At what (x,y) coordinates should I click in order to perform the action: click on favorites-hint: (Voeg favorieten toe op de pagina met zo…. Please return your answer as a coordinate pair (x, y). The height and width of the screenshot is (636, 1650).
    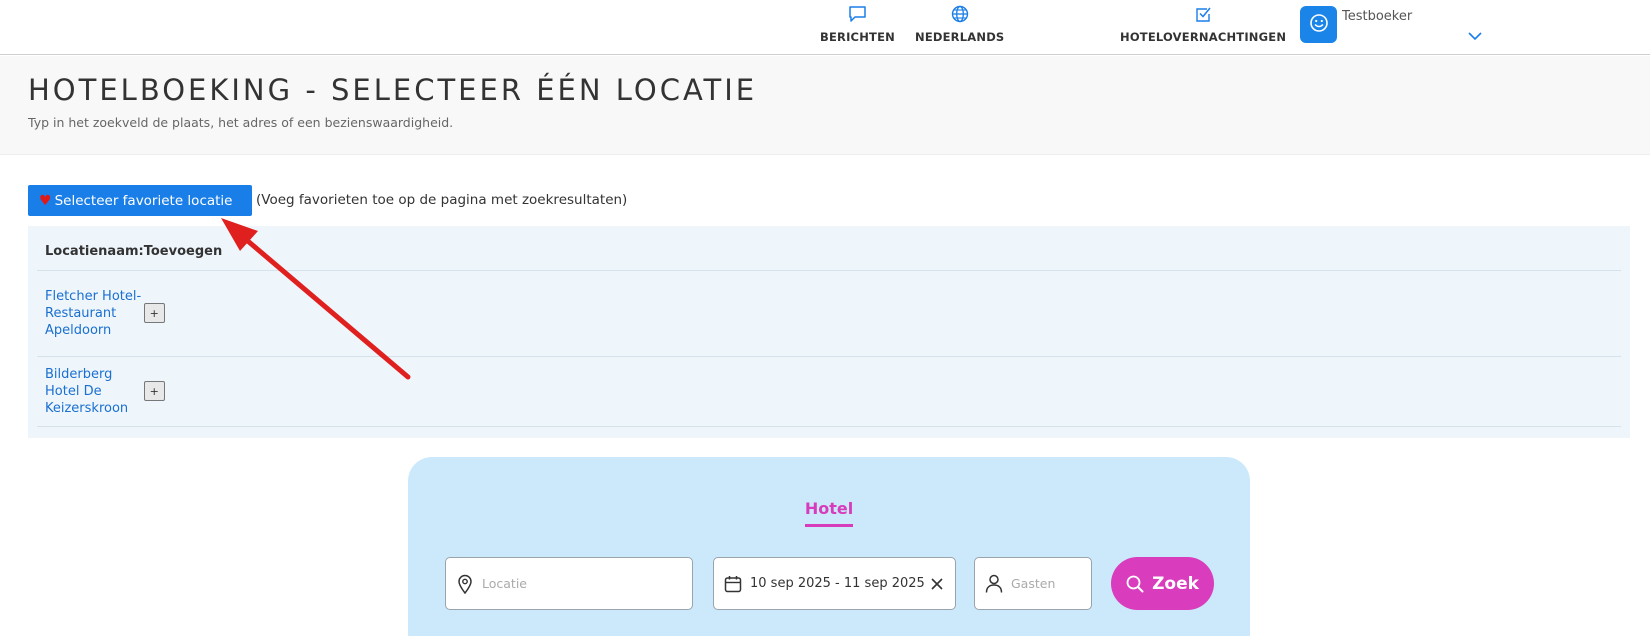
    Looking at the image, I should click on (442, 200).